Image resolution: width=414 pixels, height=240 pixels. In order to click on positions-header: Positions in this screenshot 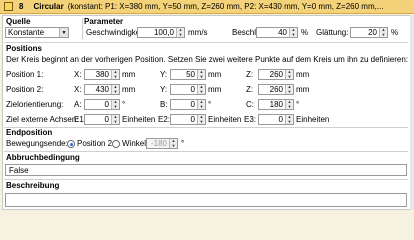, I will do `click(24, 48)`.